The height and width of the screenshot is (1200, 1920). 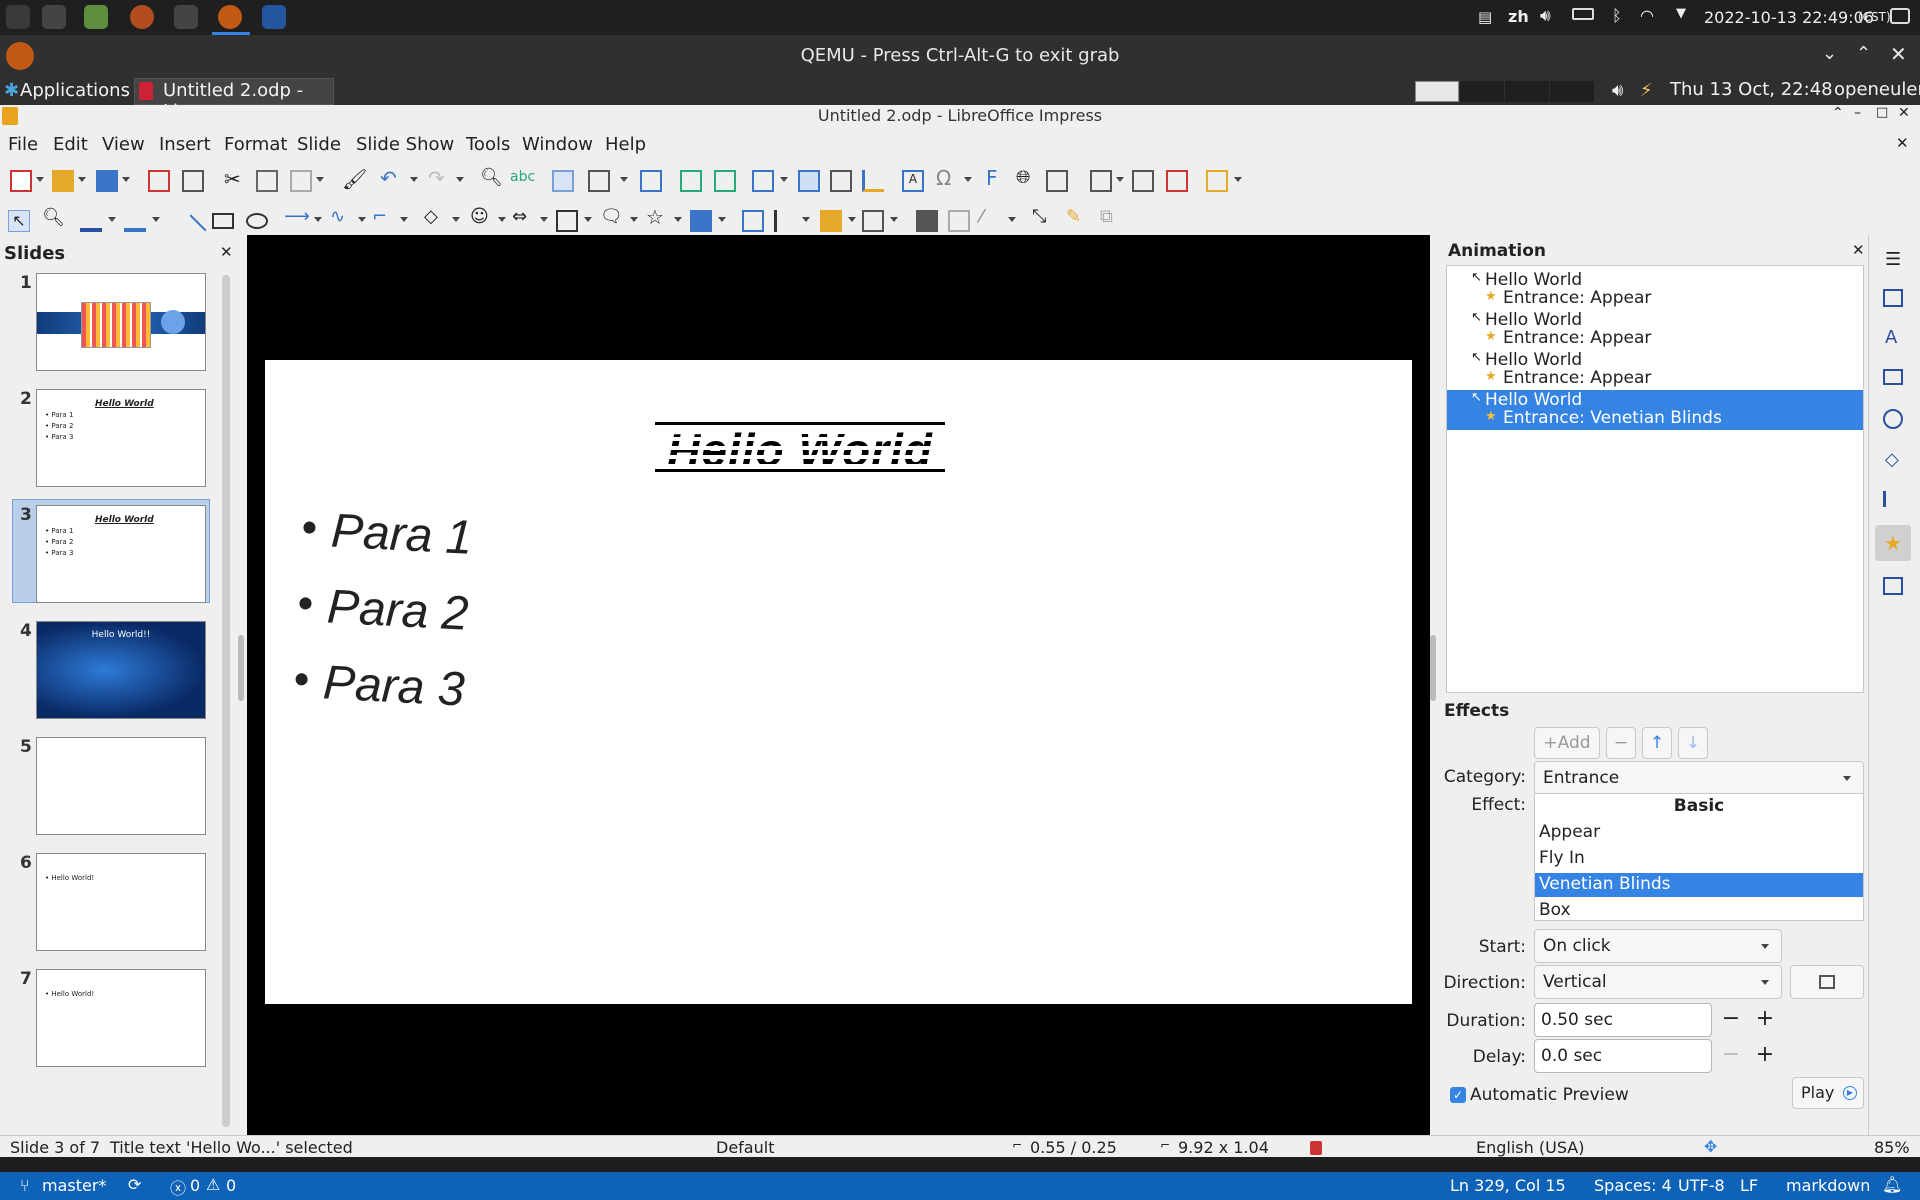 What do you see at coordinates (1681, 13) in the screenshot?
I see `chevron-down-icon: ▼` at bounding box center [1681, 13].